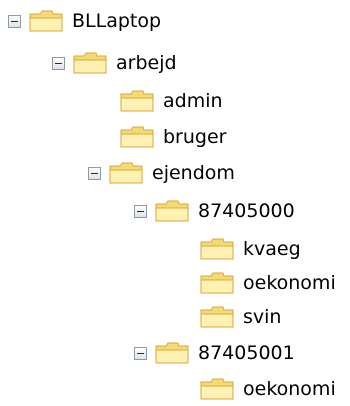 The width and height of the screenshot is (350, 406). Describe the element at coordinates (193, 101) in the screenshot. I see `tree-node-label: admin` at that location.